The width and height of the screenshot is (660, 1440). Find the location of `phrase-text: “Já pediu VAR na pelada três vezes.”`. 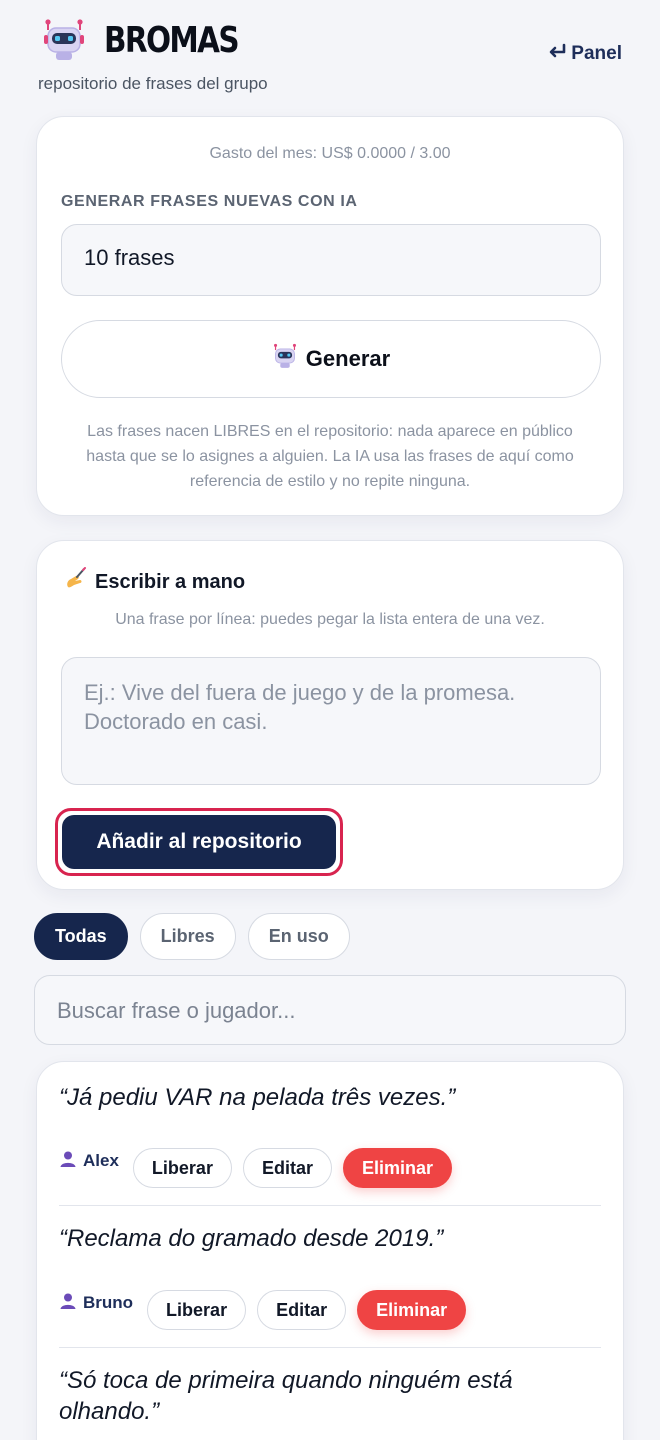

phrase-text: “Já pediu VAR na pelada três vezes.” is located at coordinates (257, 1097).